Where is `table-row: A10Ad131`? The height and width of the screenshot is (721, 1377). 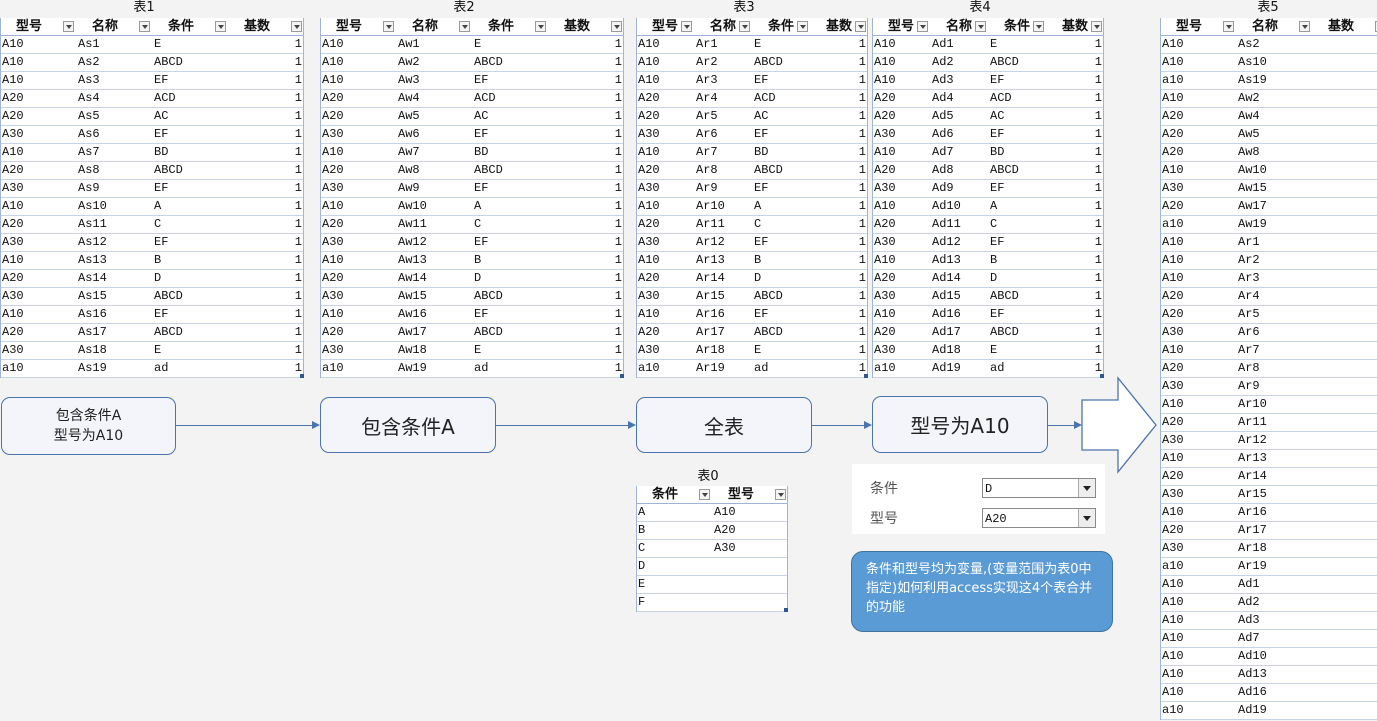
table-row: A10Ad131 is located at coordinates (1268, 674).